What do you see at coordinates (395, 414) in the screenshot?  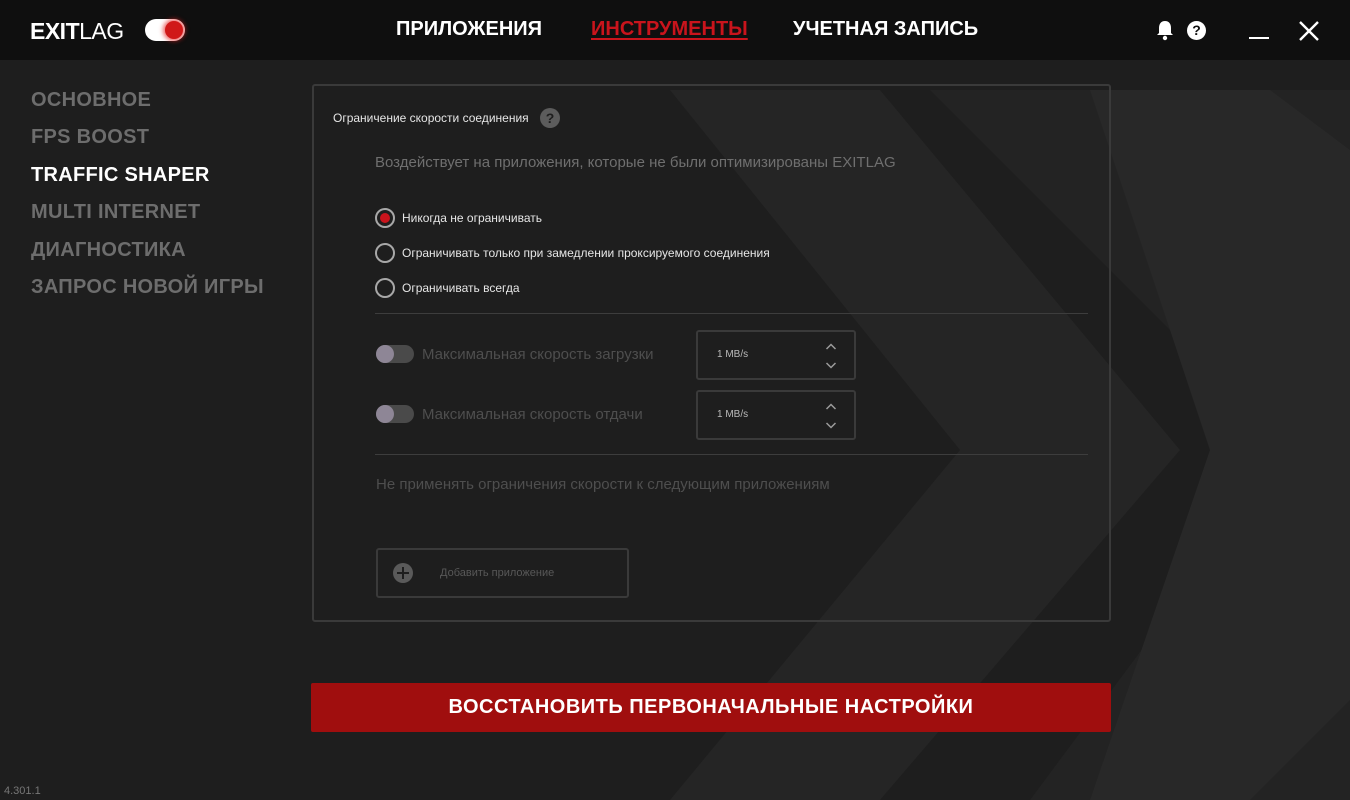 I see `upload-limit-toggle` at bounding box center [395, 414].